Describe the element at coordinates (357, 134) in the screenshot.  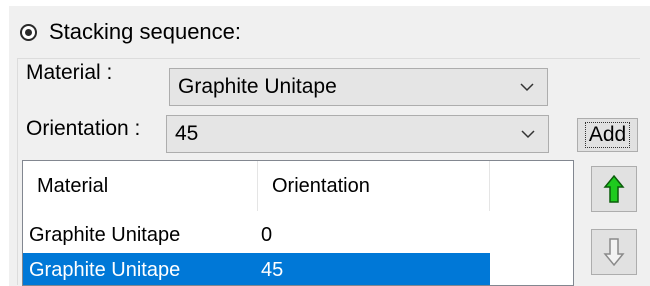
I see `orientation-combobox: 45` at that location.